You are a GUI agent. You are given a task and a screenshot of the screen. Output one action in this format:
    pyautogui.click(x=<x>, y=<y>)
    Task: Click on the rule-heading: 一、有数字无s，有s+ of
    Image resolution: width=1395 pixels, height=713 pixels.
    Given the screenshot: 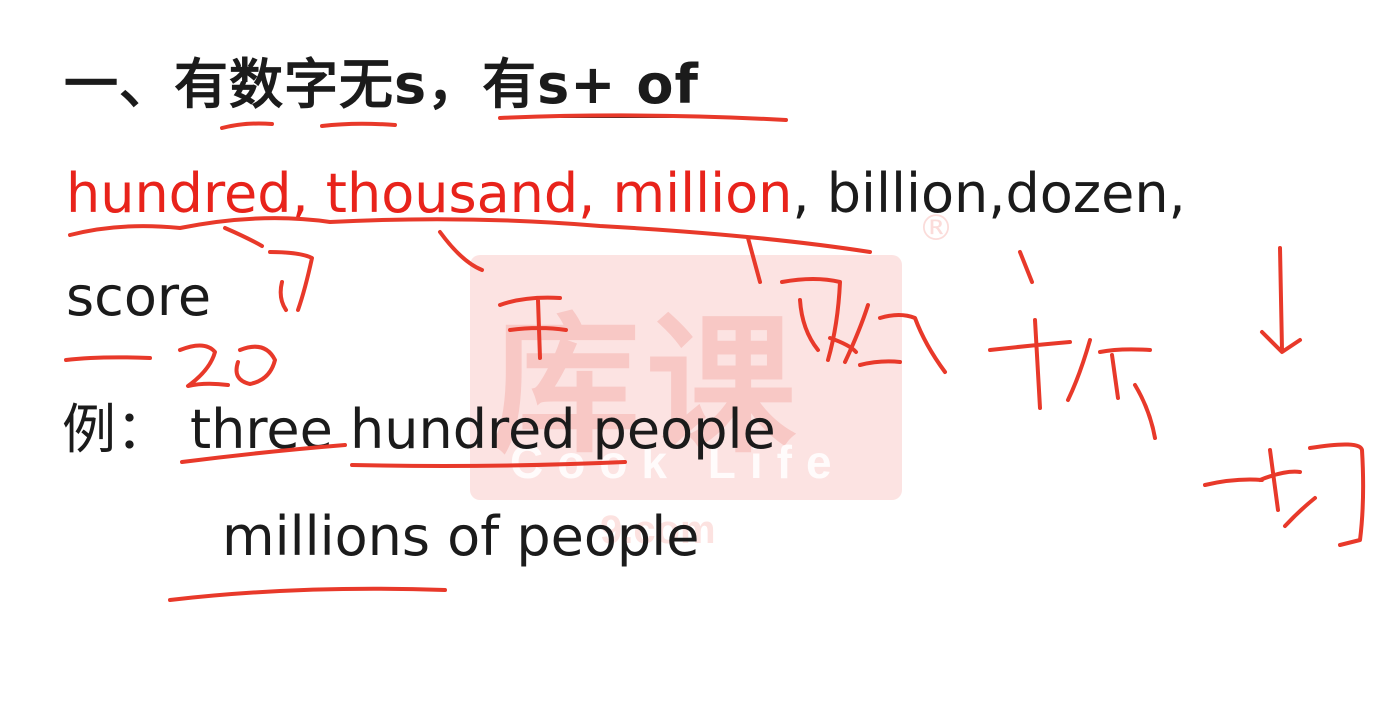 What is the action you would take?
    pyautogui.click(x=381, y=79)
    